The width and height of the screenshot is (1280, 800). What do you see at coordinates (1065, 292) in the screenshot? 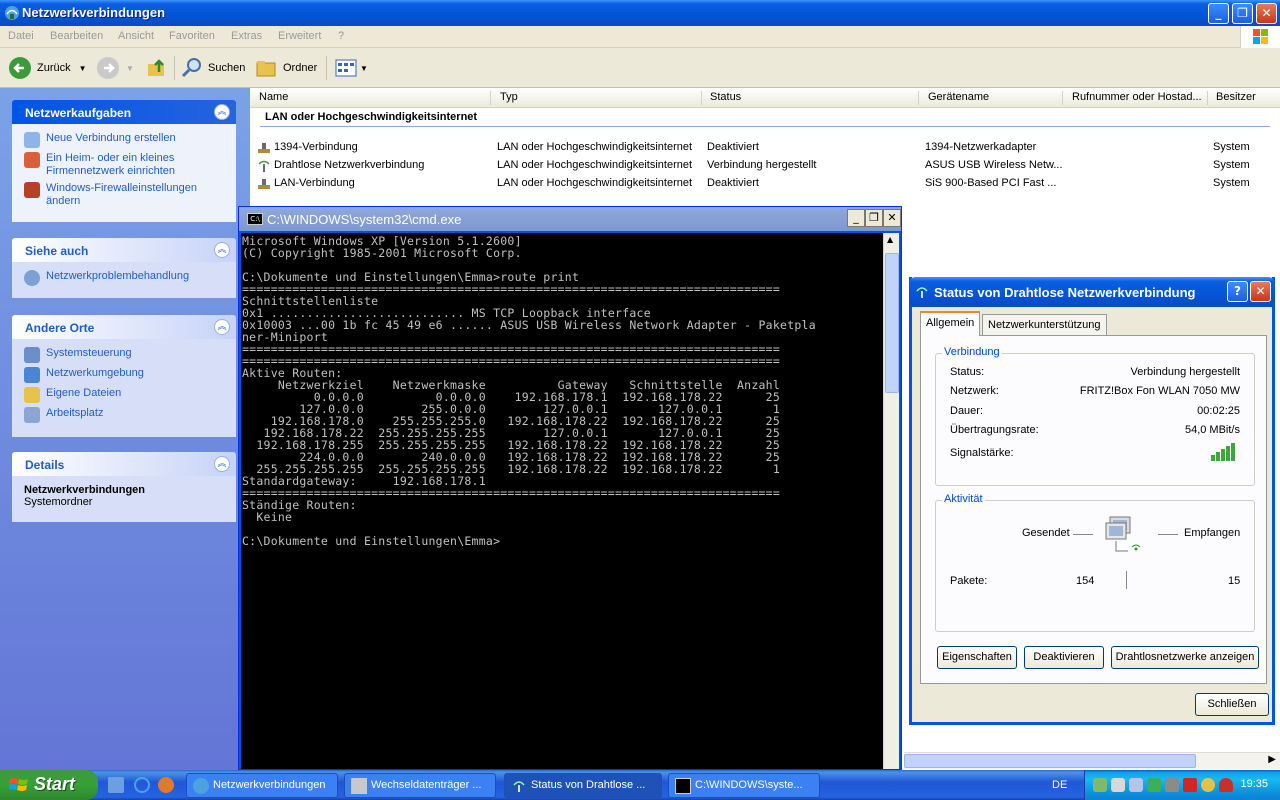
I see `dialog-title: Status von Drahtlose Netzwerkverbindung` at bounding box center [1065, 292].